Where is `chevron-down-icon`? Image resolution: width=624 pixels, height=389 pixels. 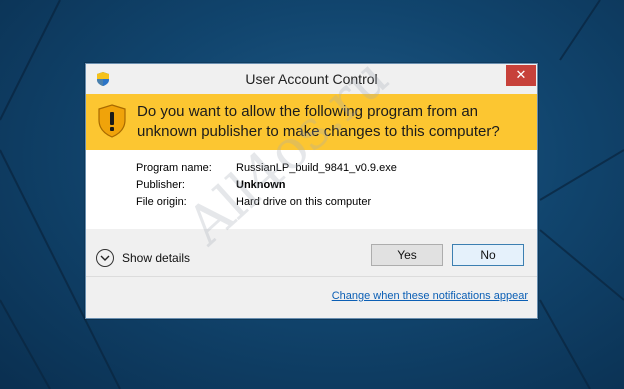
chevron-down-icon is located at coordinates (105, 258).